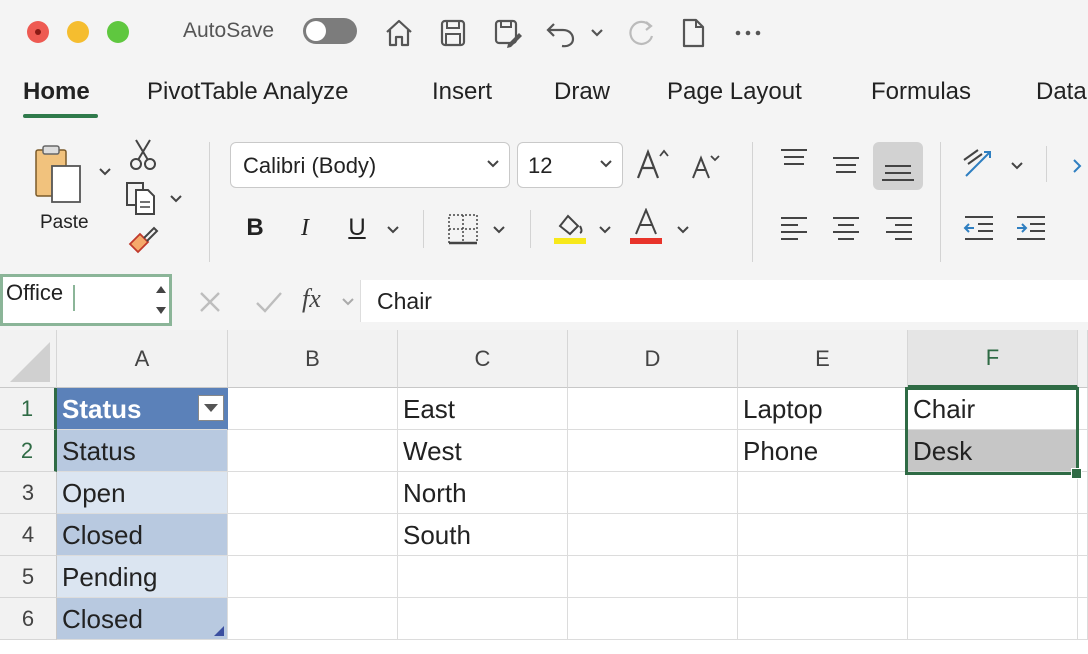  I want to click on cell-a2: Status, so click(142, 451).